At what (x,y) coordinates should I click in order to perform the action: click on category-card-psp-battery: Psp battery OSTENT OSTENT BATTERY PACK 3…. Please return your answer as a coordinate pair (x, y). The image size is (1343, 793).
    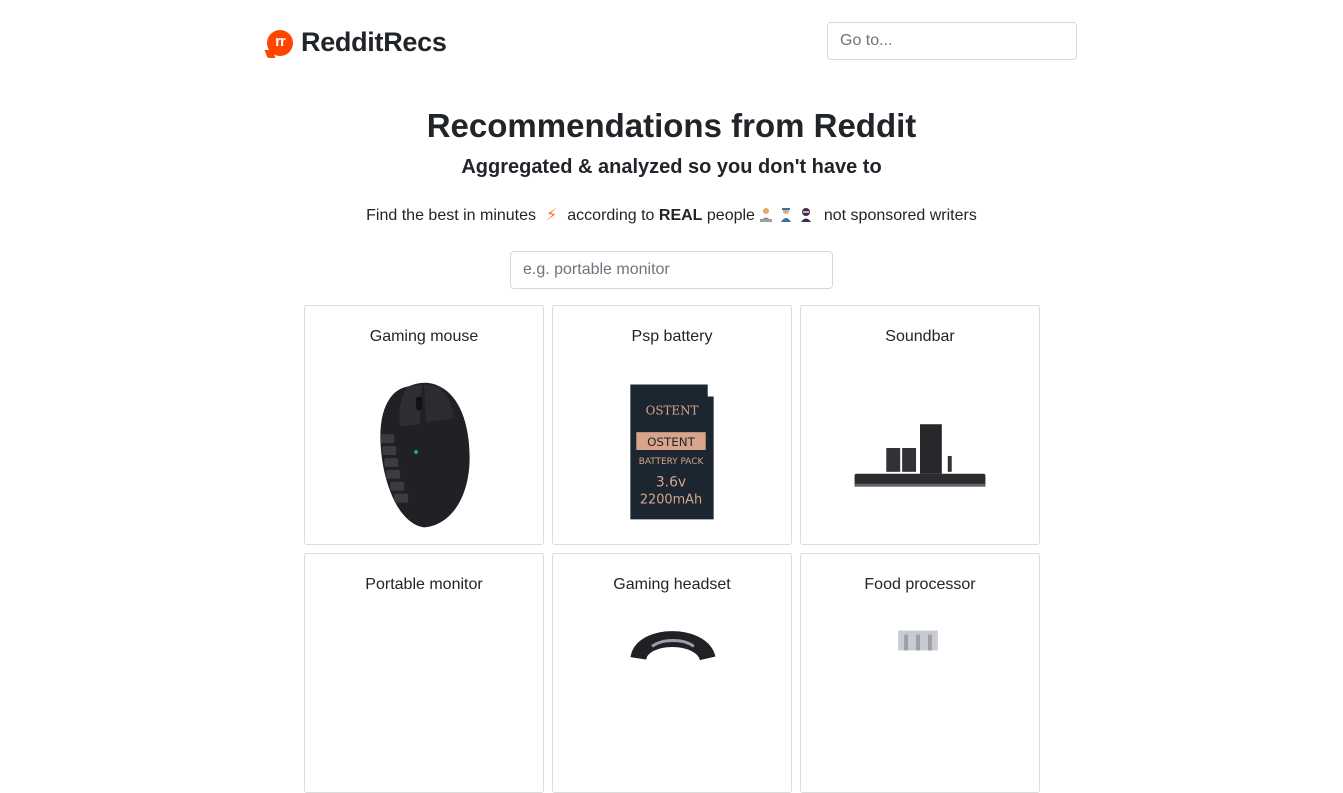
    Looking at the image, I should click on (672, 425).